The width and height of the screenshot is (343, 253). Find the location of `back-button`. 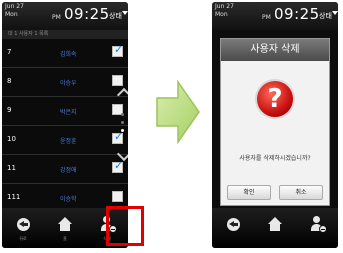

back-button is located at coordinates (233, 228).